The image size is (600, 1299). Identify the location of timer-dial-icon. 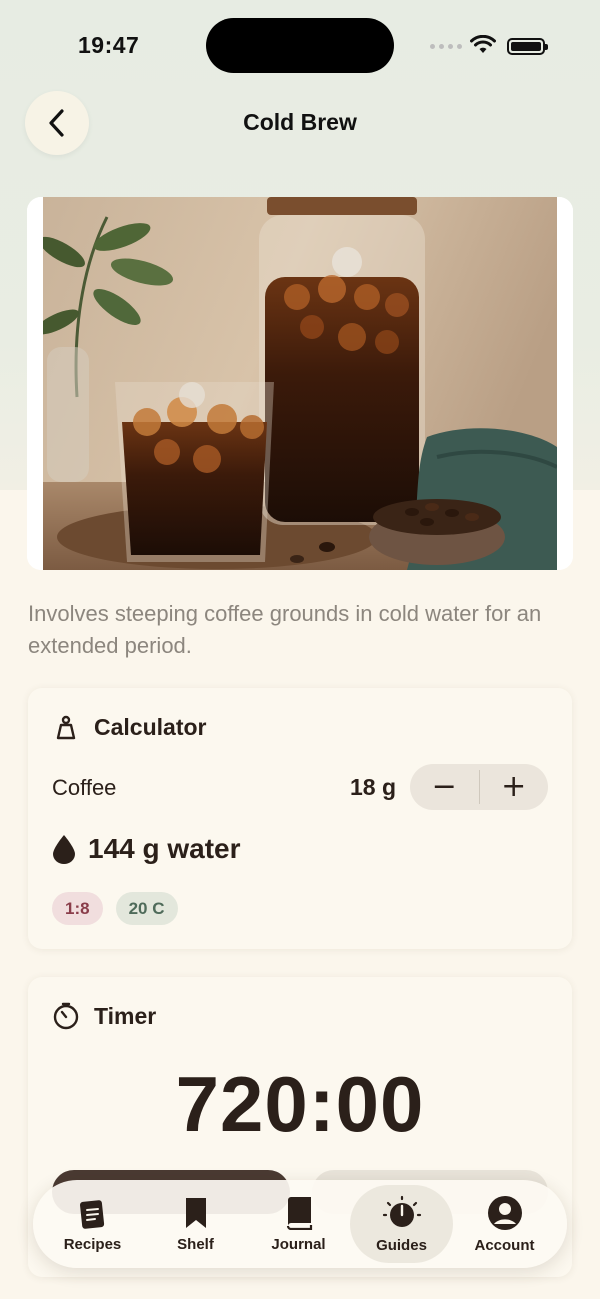
(401, 1211).